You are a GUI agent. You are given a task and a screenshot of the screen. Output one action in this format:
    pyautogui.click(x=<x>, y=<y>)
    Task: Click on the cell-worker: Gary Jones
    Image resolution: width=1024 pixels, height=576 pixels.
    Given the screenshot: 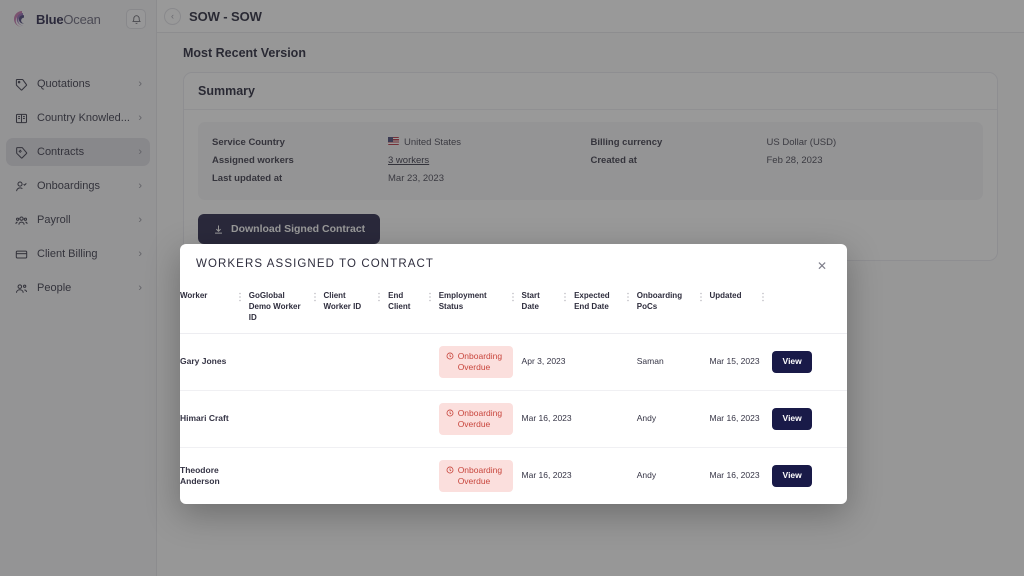 What is the action you would take?
    pyautogui.click(x=214, y=362)
    